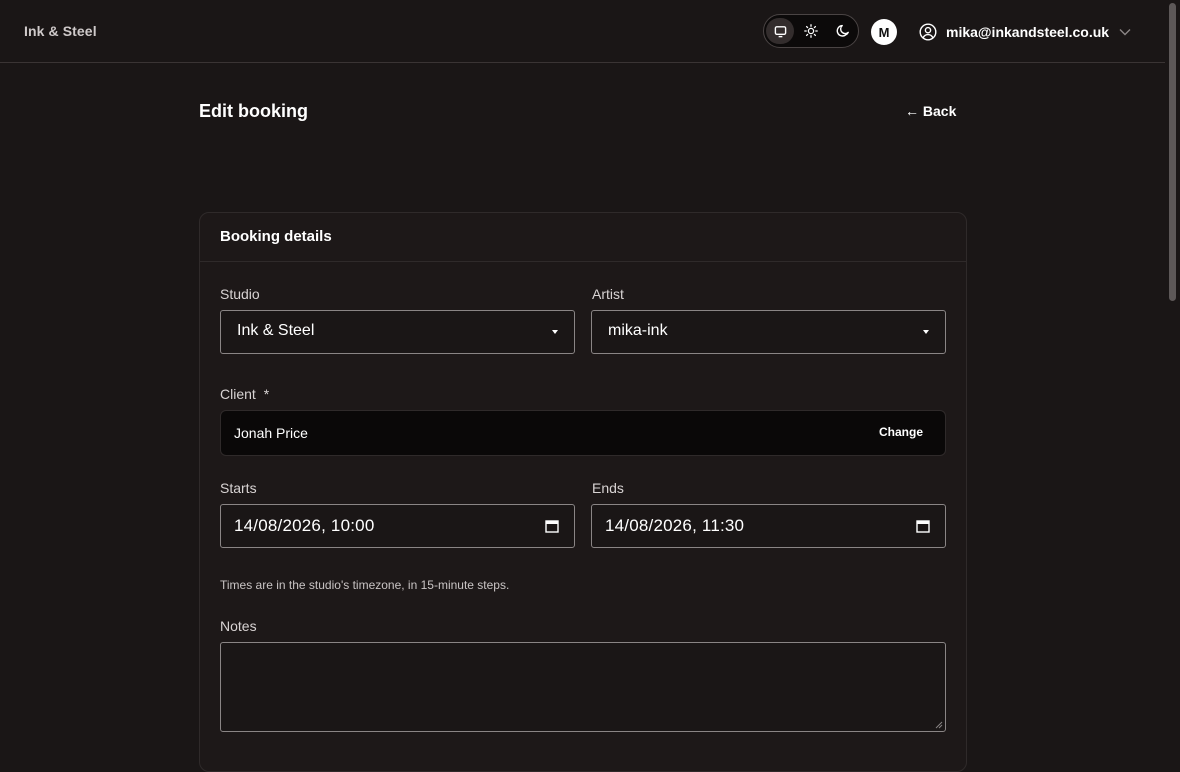 The width and height of the screenshot is (1180, 772). What do you see at coordinates (675, 525) in the screenshot?
I see `ends-value: 14/08/2026, 11:30` at bounding box center [675, 525].